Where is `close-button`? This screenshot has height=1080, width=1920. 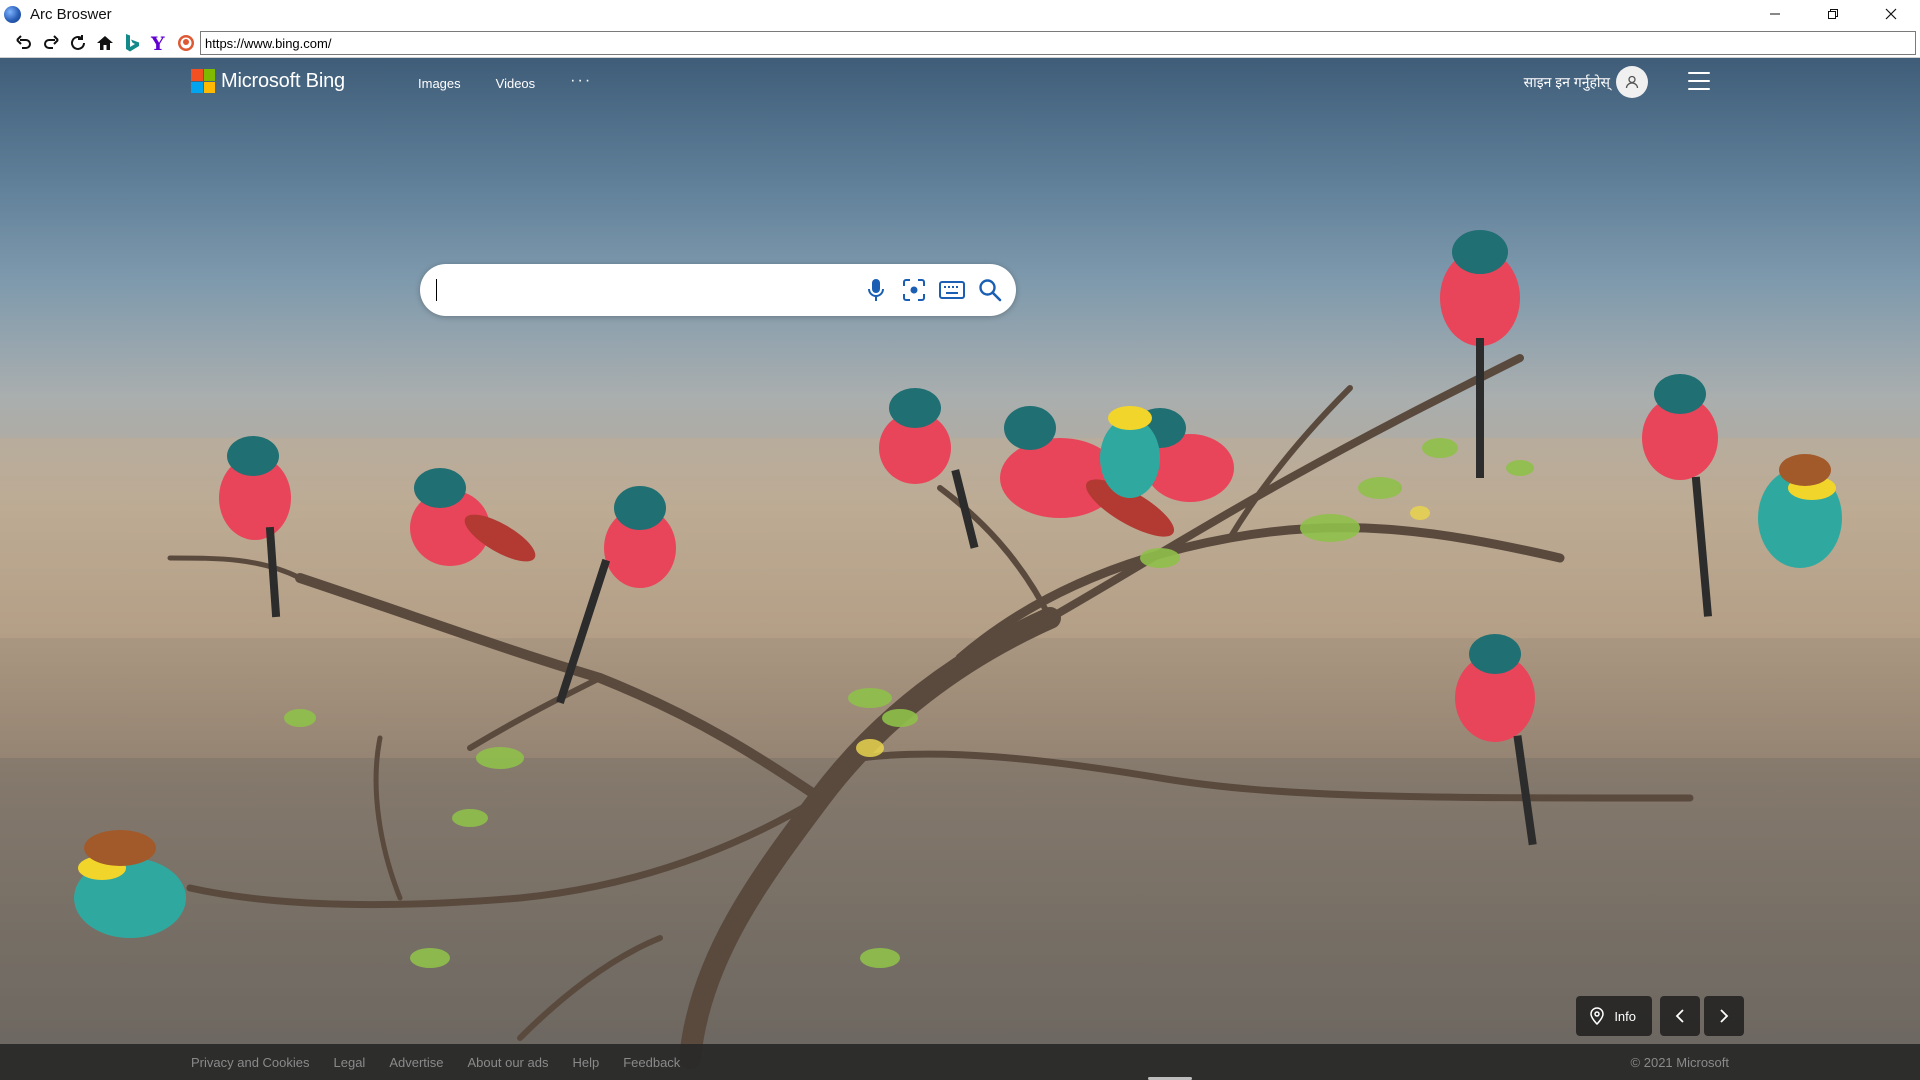 close-button is located at coordinates (1891, 14).